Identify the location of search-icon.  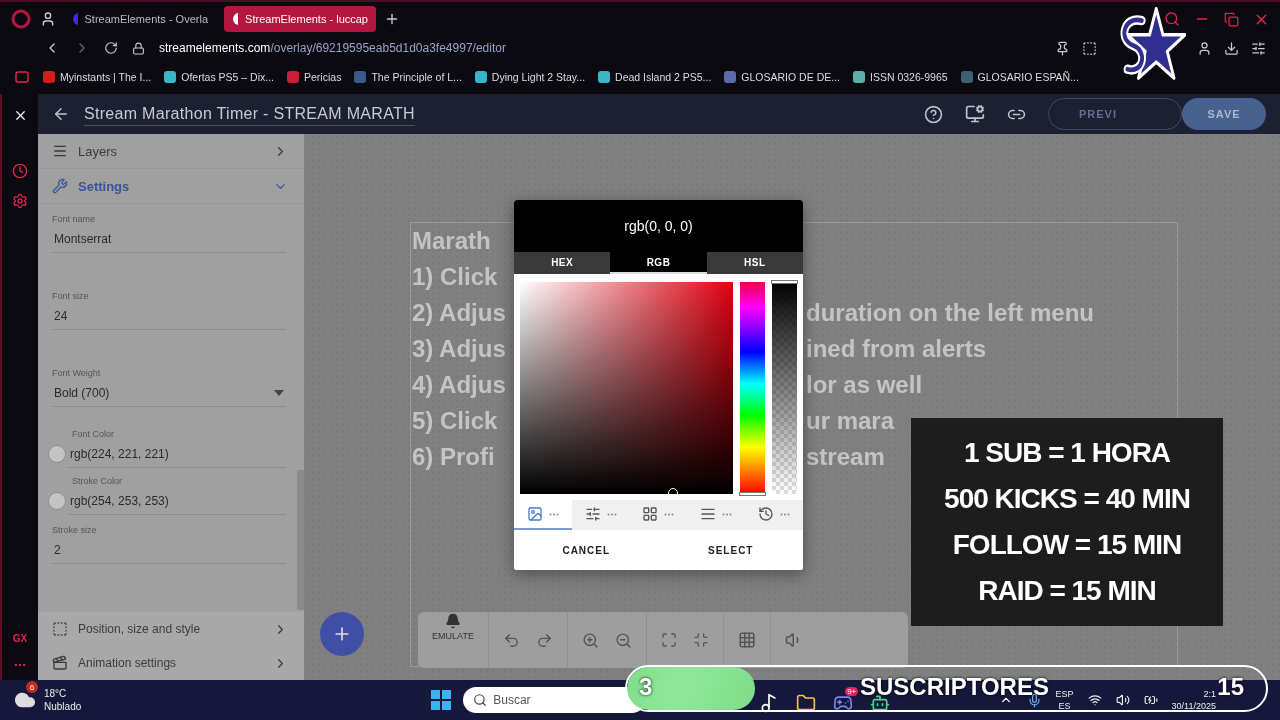
(1172, 19).